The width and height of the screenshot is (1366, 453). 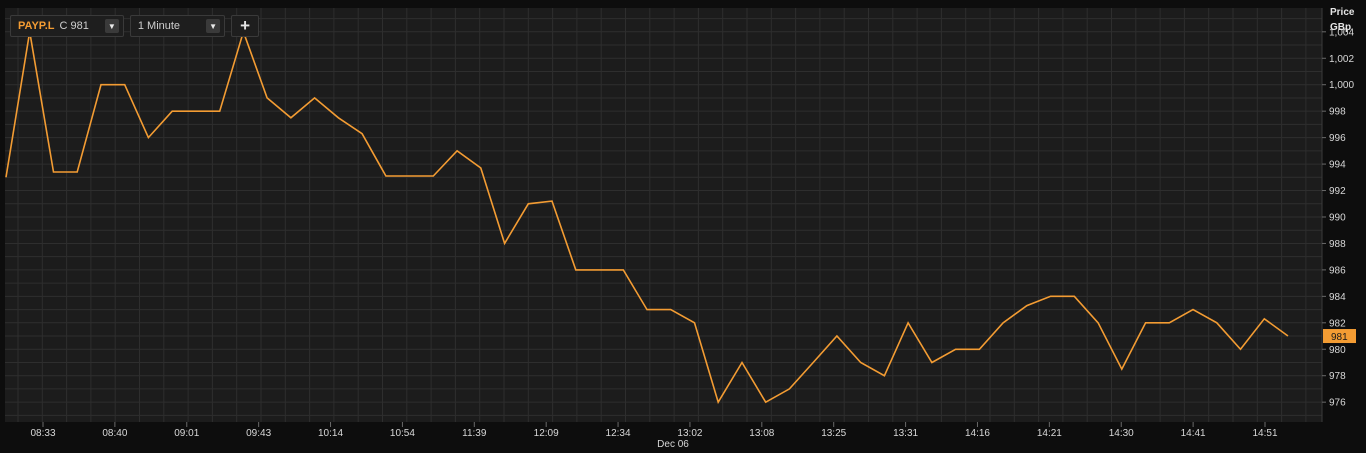 I want to click on chart-toolbar: PAYP.L C 981 ▼ 1 Minute ▼ +, so click(x=135, y=26).